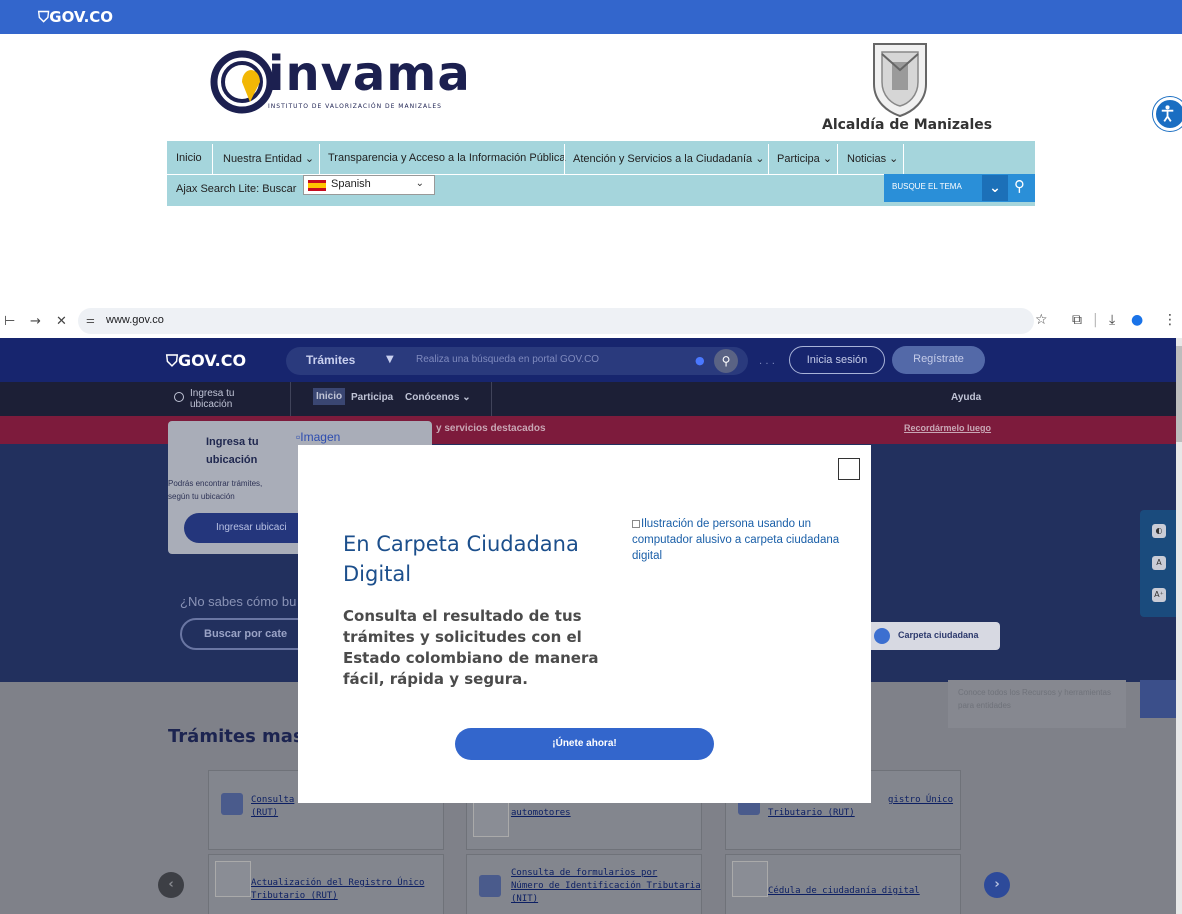  I want to click on carpeta-ciudadana-button: Carpeta ciudadana, so click(933, 636).